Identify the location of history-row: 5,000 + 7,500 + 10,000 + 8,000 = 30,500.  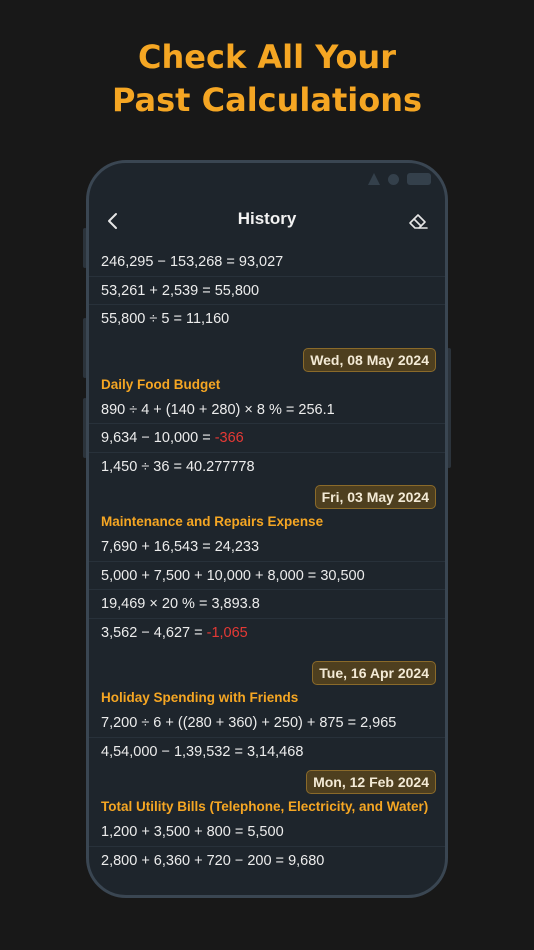
(267, 576).